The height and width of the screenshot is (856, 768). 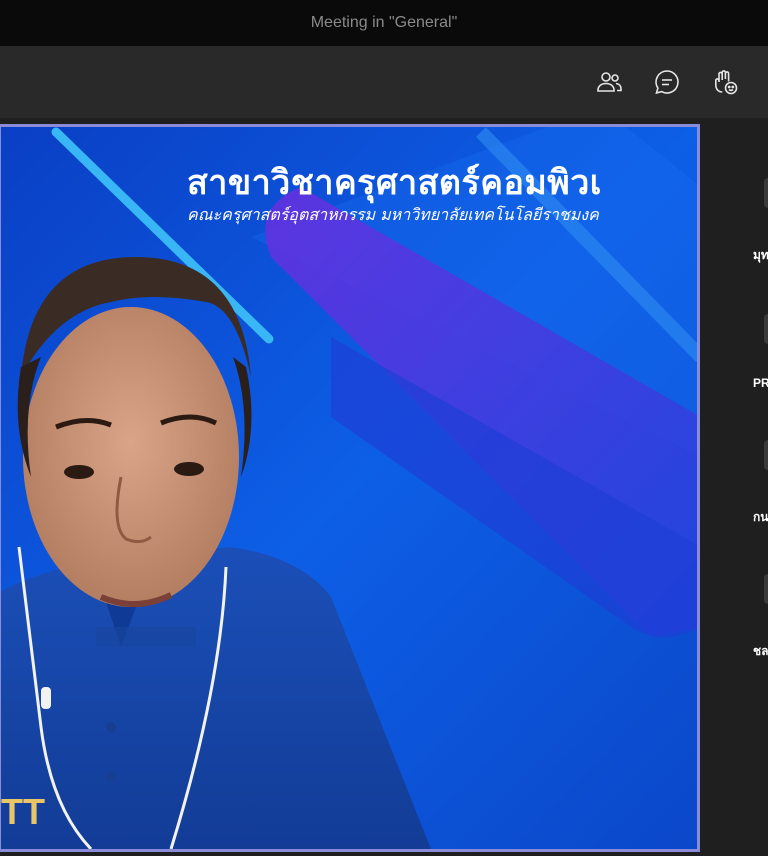 What do you see at coordinates (384, 82) in the screenshot?
I see `meeting-toolbar` at bounding box center [384, 82].